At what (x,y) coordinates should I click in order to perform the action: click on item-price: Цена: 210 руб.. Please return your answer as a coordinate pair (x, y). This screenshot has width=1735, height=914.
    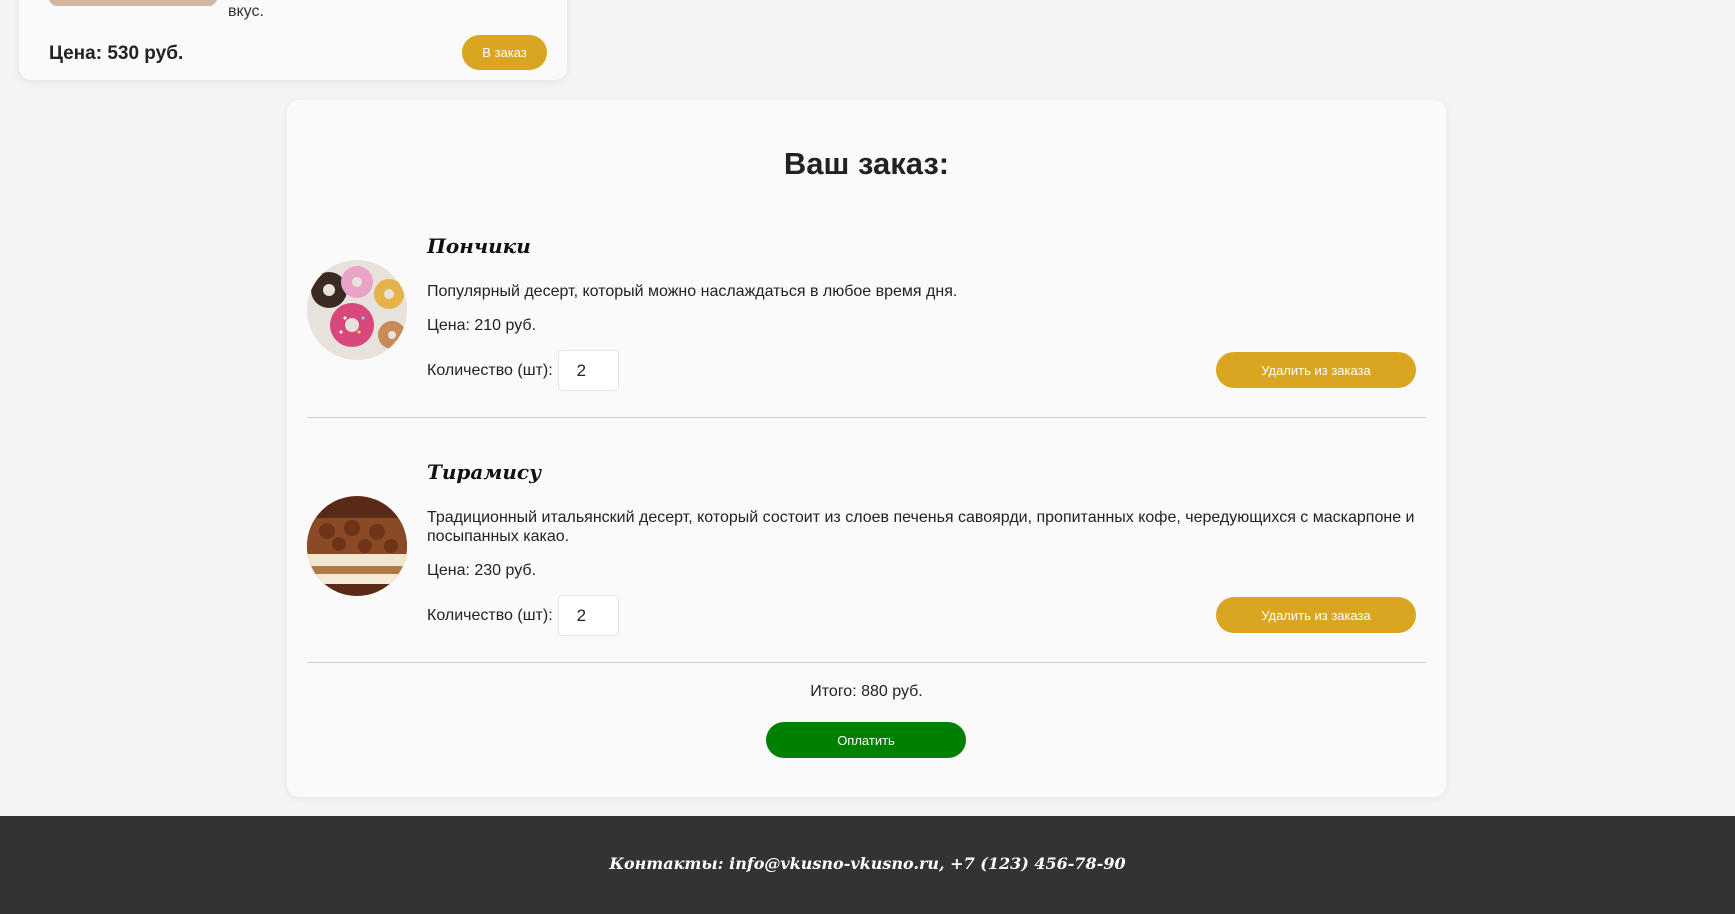
    Looking at the image, I should click on (482, 325).